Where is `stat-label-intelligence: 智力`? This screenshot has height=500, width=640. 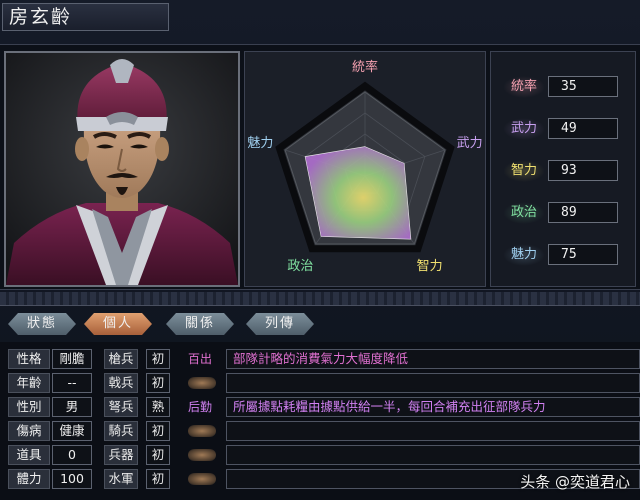
stat-label-intelligence: 智力 is located at coordinates (524, 171).